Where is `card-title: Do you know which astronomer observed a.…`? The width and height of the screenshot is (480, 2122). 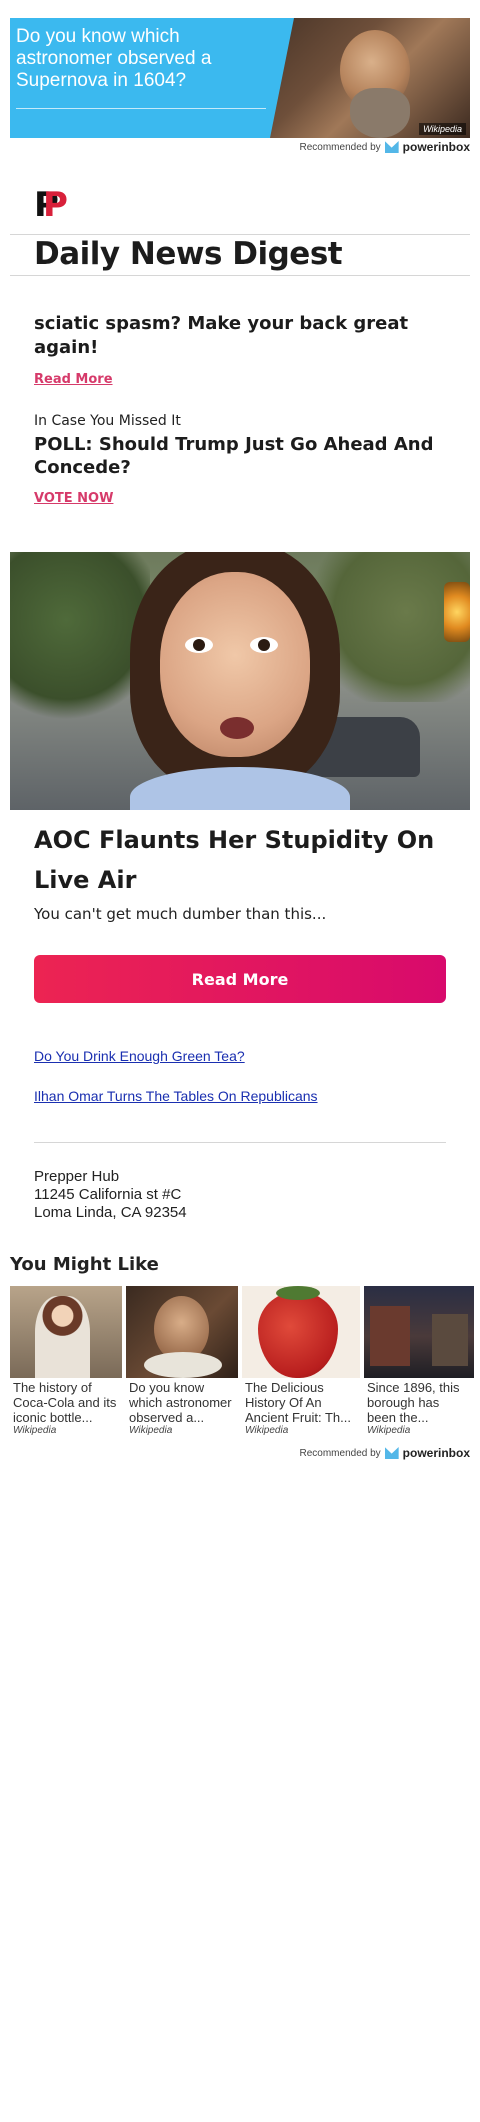 card-title: Do you know which astronomer observed a.… is located at coordinates (180, 1402).